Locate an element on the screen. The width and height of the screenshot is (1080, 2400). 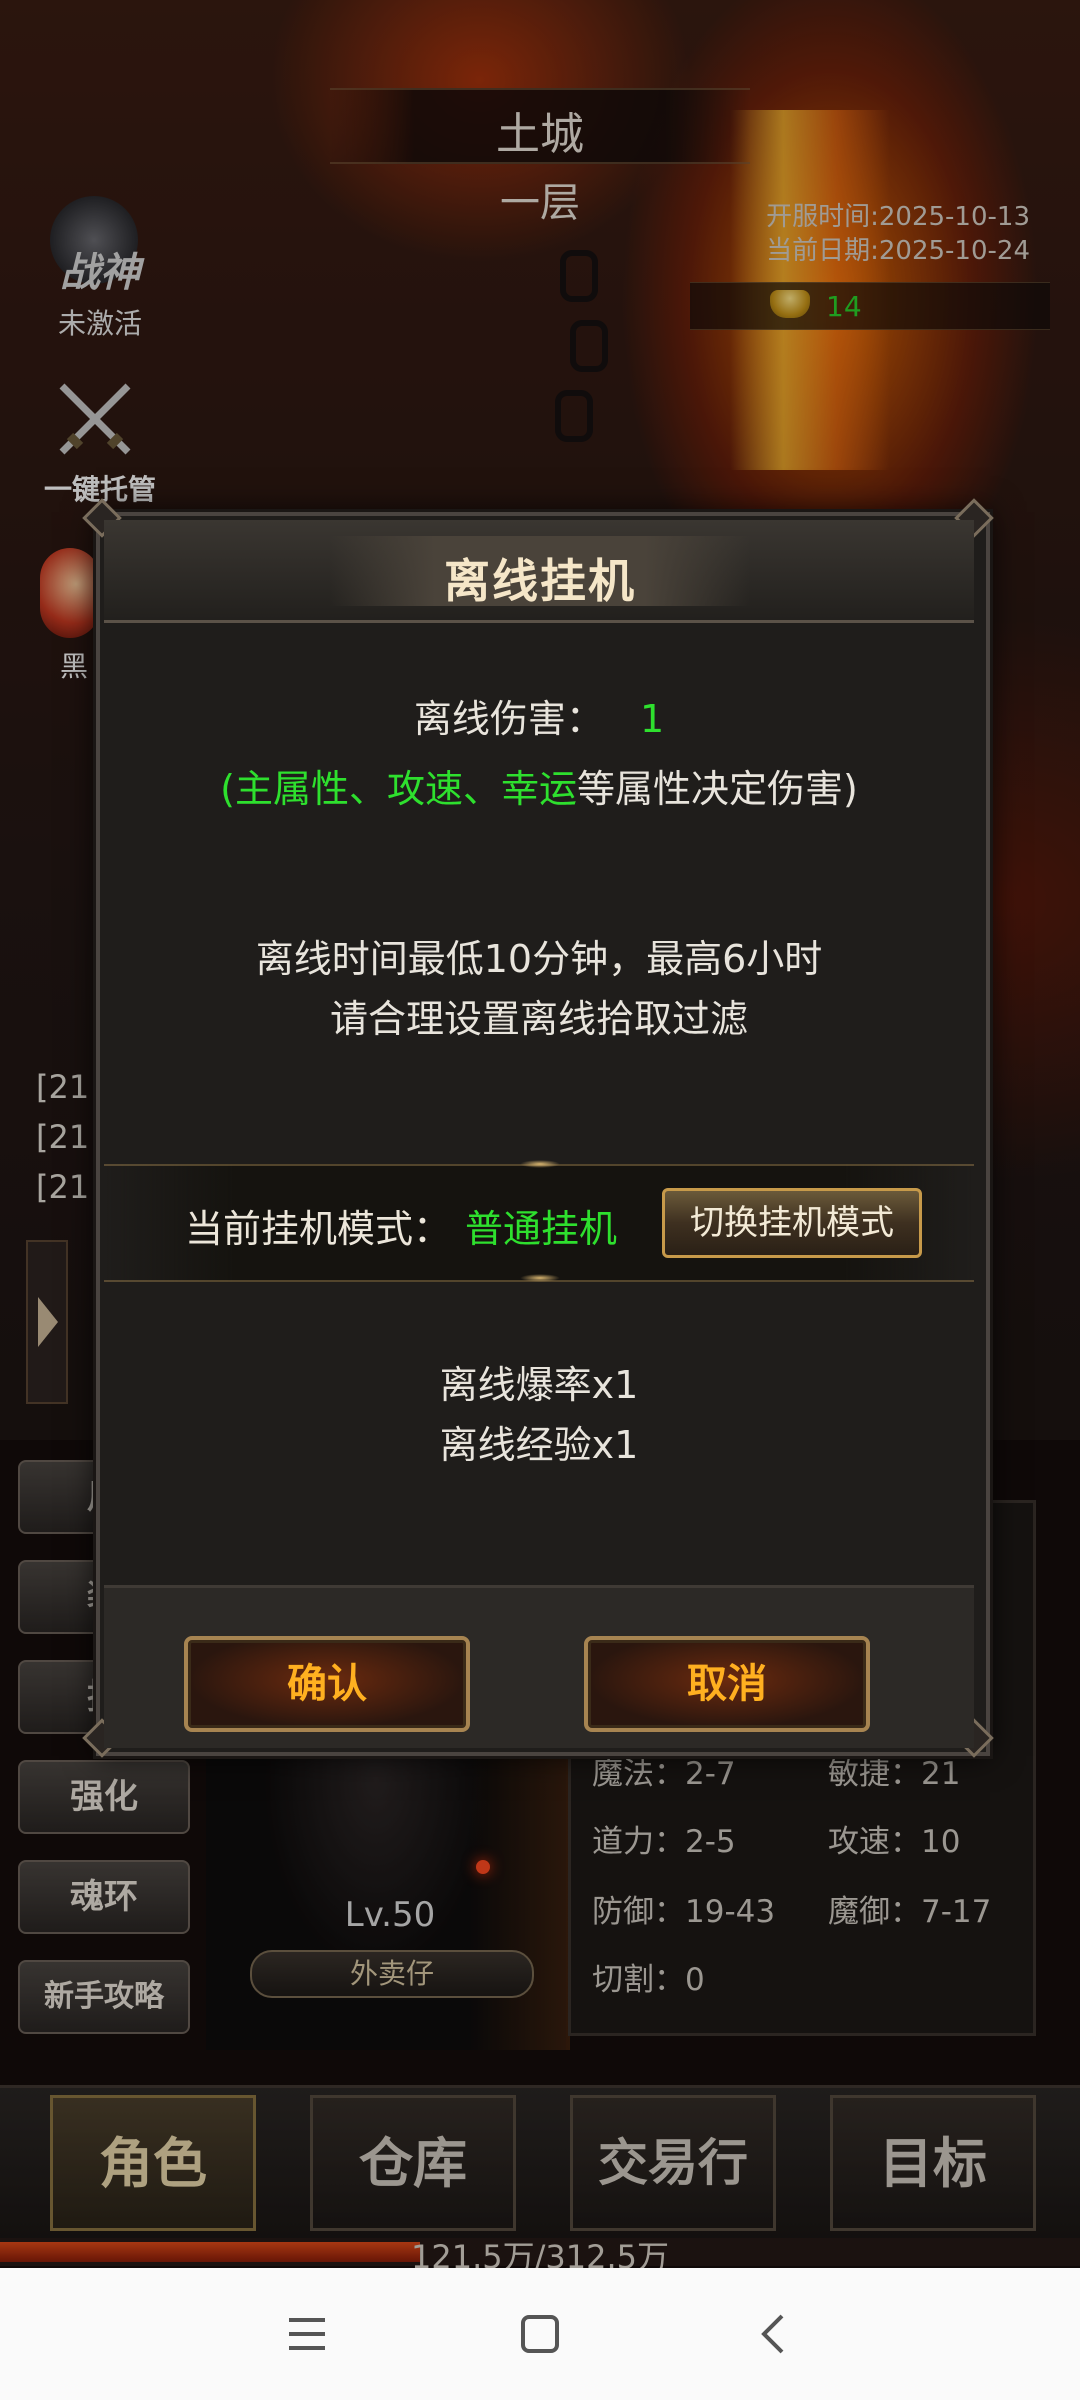
offline-damage-label: 离线伤害： is located at coordinates (508, 719).